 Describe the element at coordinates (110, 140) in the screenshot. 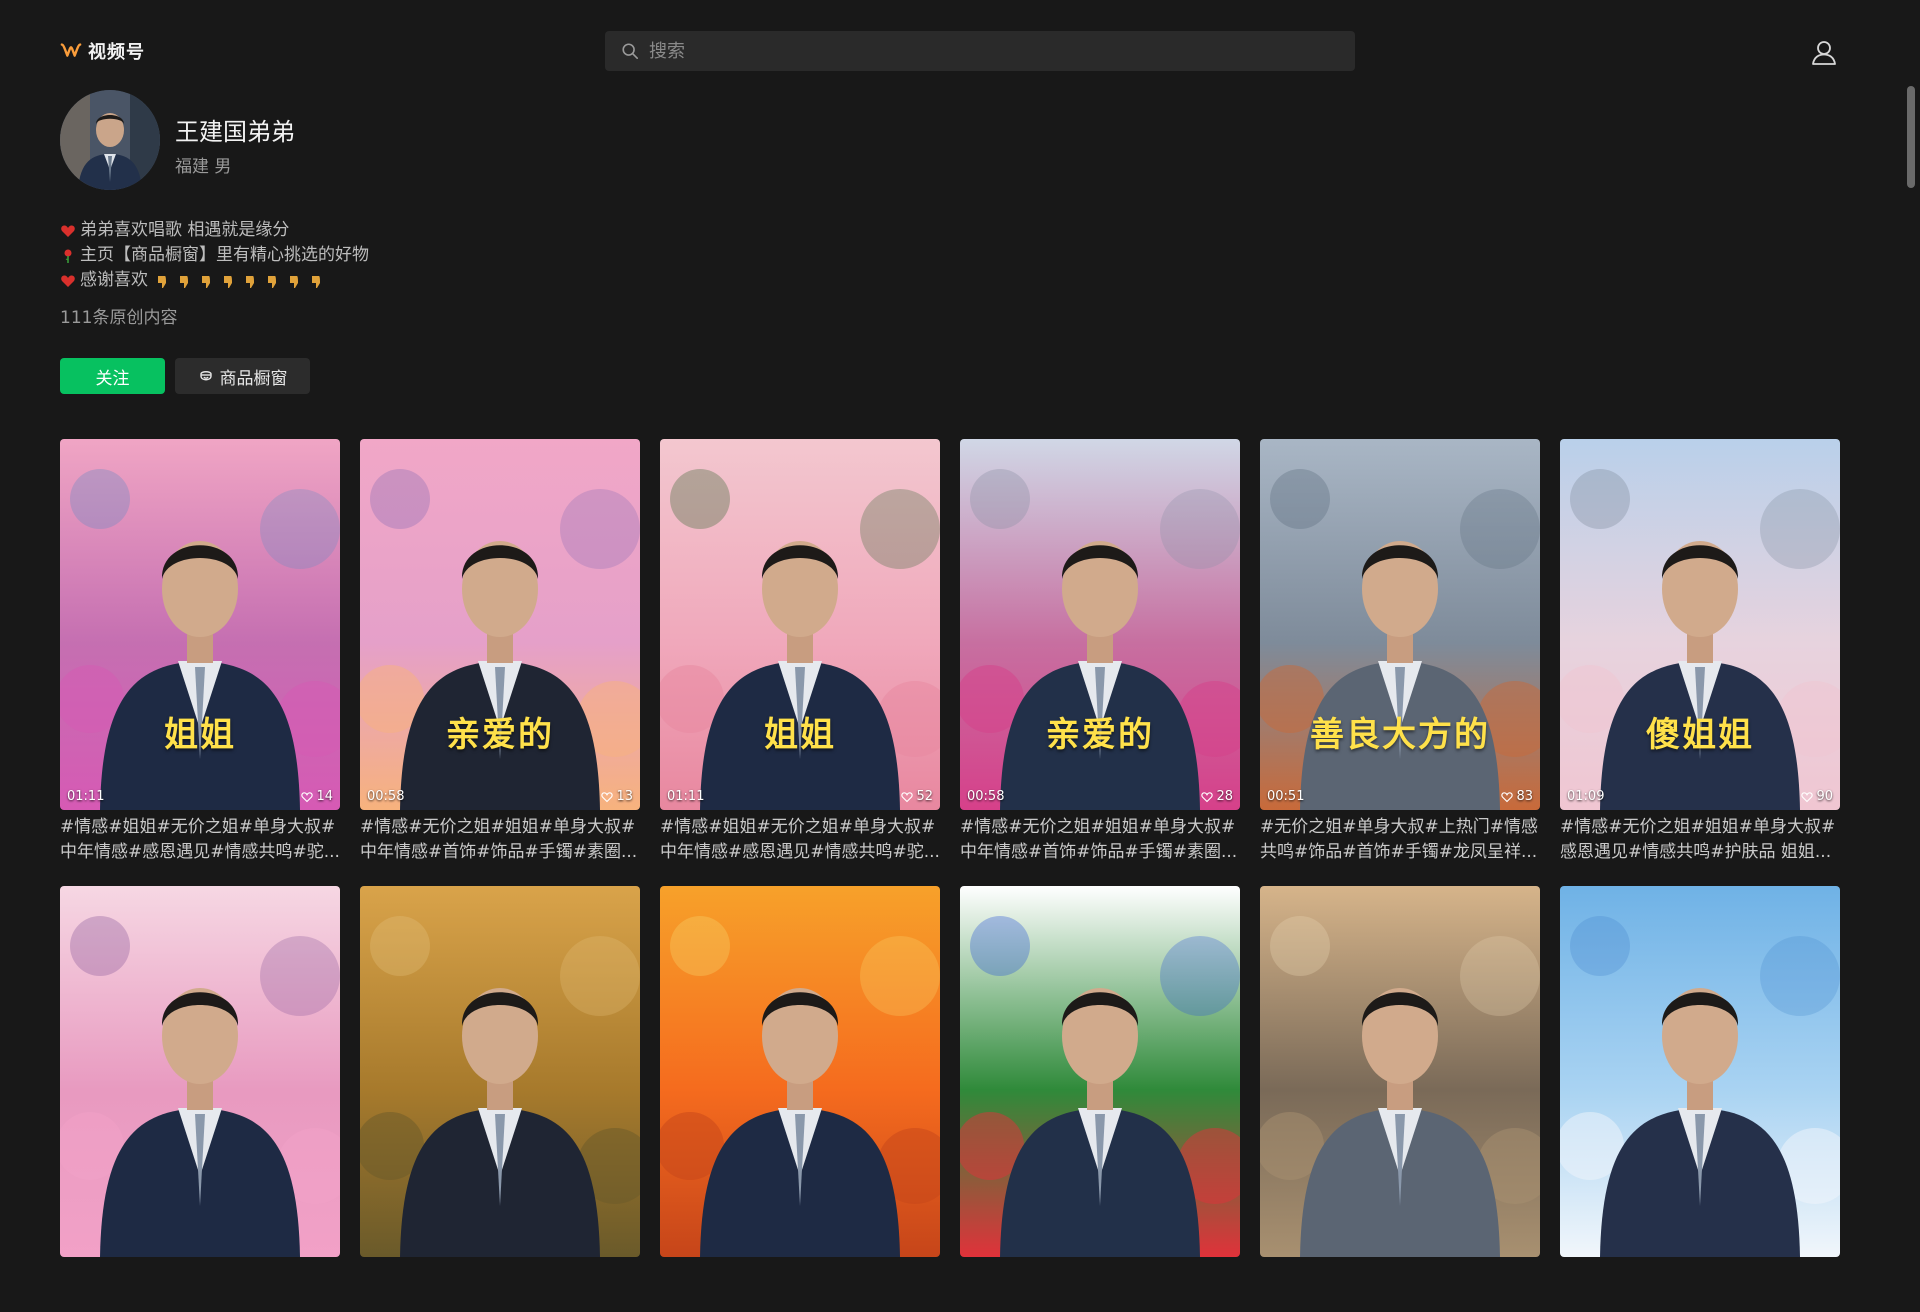

I see `avatar` at that location.